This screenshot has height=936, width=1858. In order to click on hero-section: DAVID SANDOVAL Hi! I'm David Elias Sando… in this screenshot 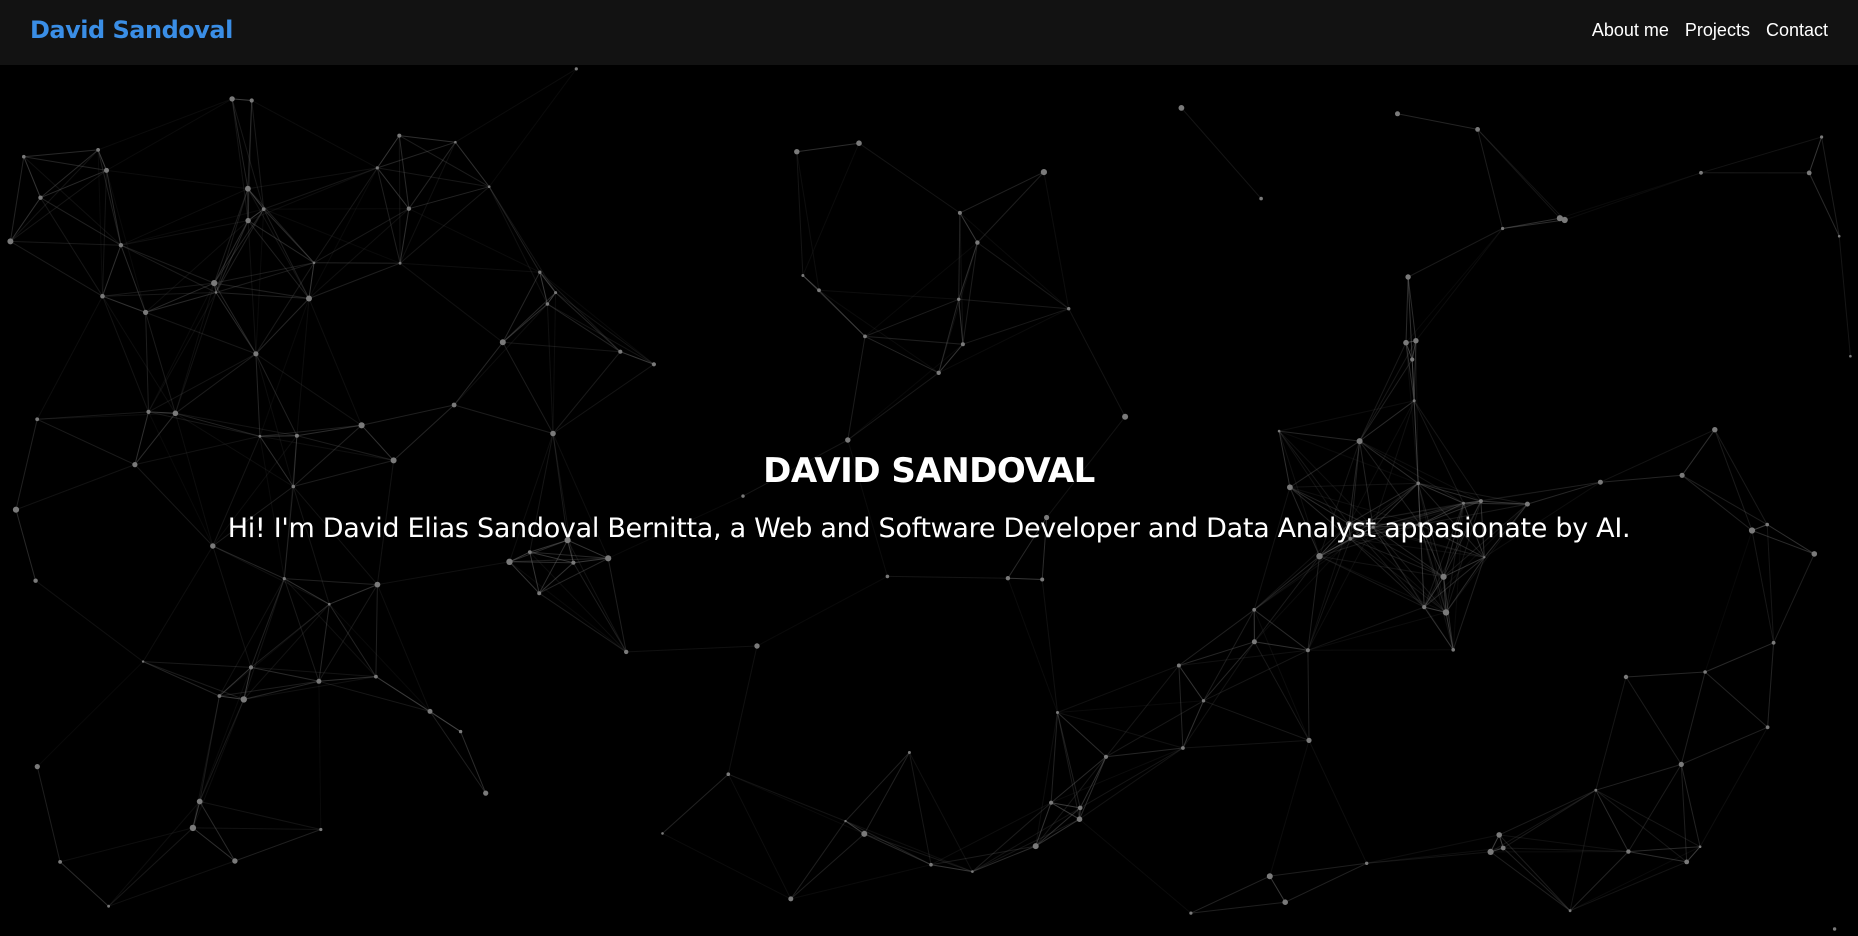, I will do `click(929, 497)`.